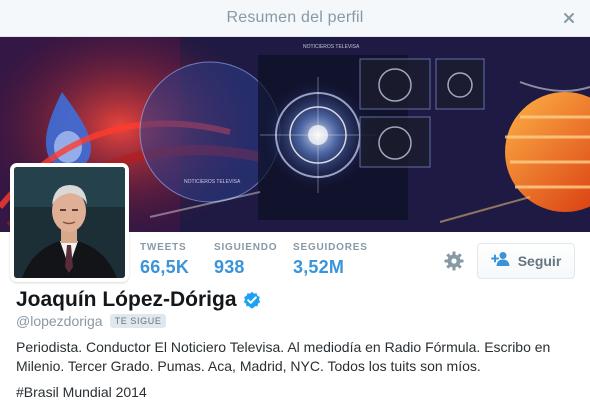 The width and height of the screenshot is (590, 411). I want to click on name-row: Joaquín López-Dóriga, so click(138, 300).